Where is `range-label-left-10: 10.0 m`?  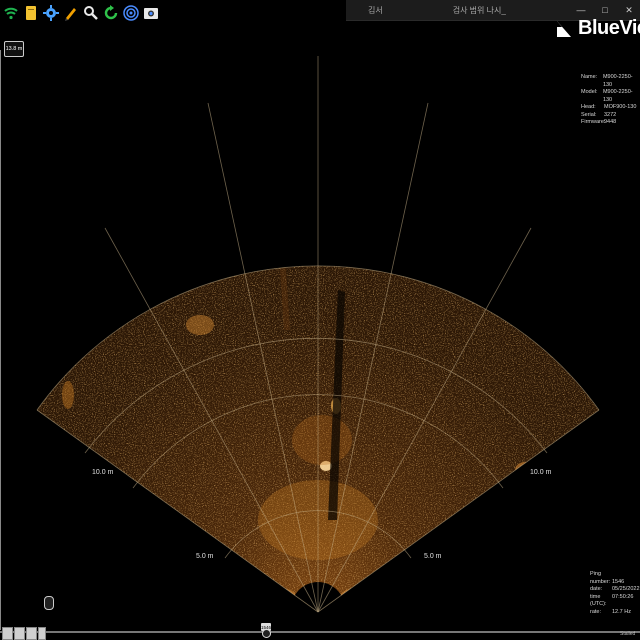
range-label-left-10: 10.0 m is located at coordinates (103, 472).